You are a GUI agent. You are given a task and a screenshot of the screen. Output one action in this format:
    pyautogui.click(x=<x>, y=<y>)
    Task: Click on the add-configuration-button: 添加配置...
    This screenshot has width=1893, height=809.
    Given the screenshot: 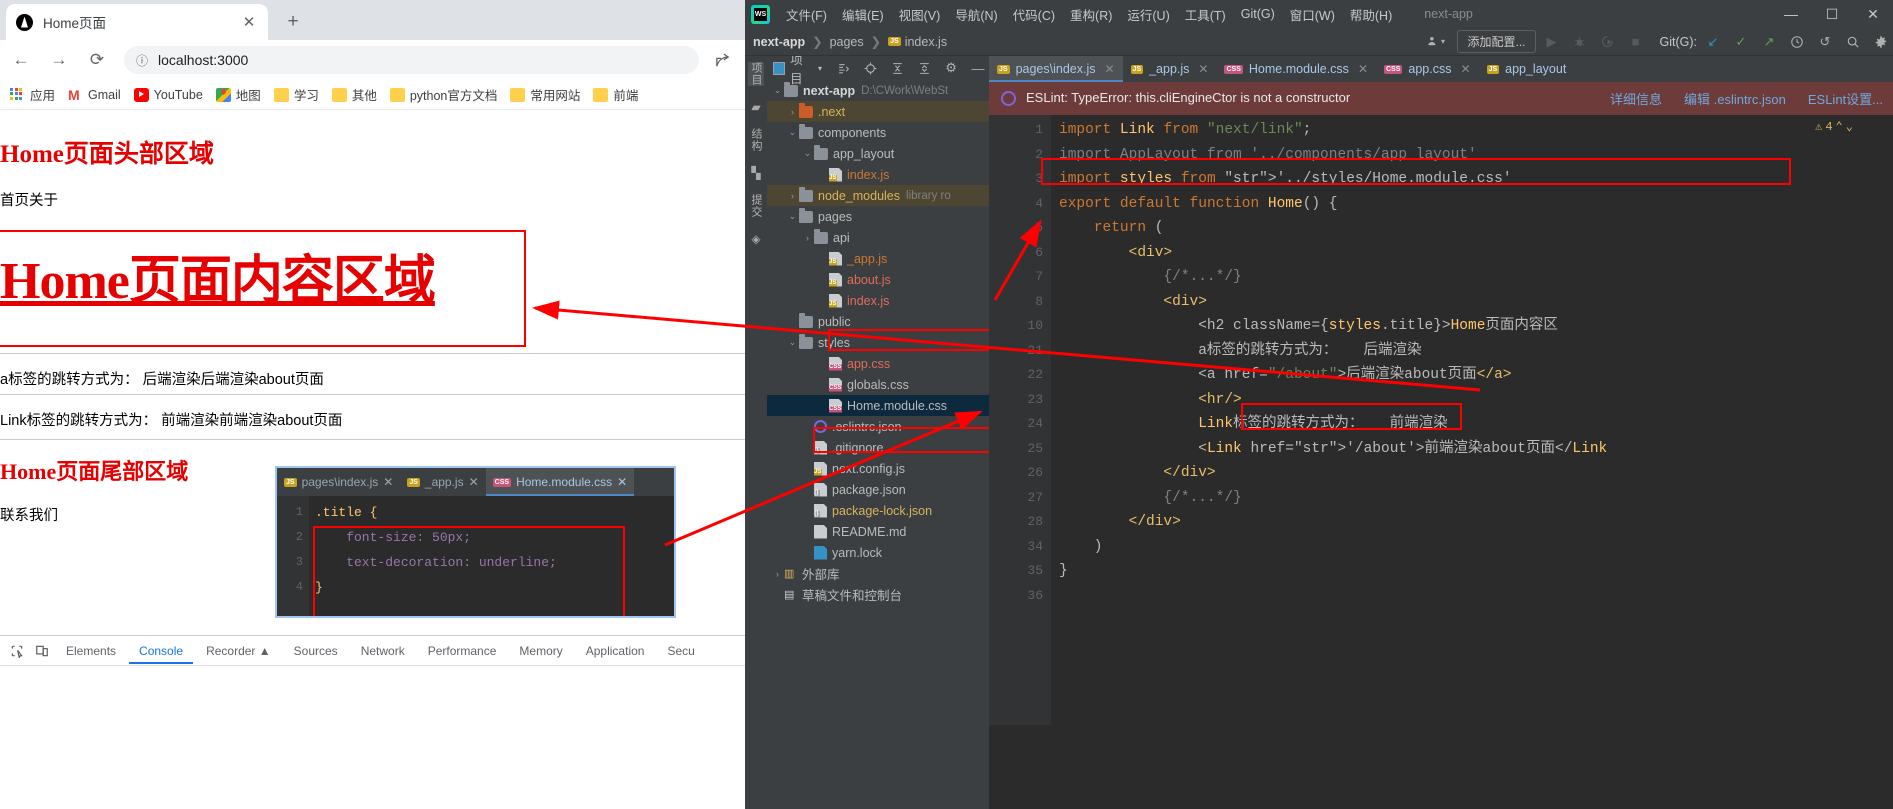 What is the action you would take?
    pyautogui.click(x=1496, y=41)
    